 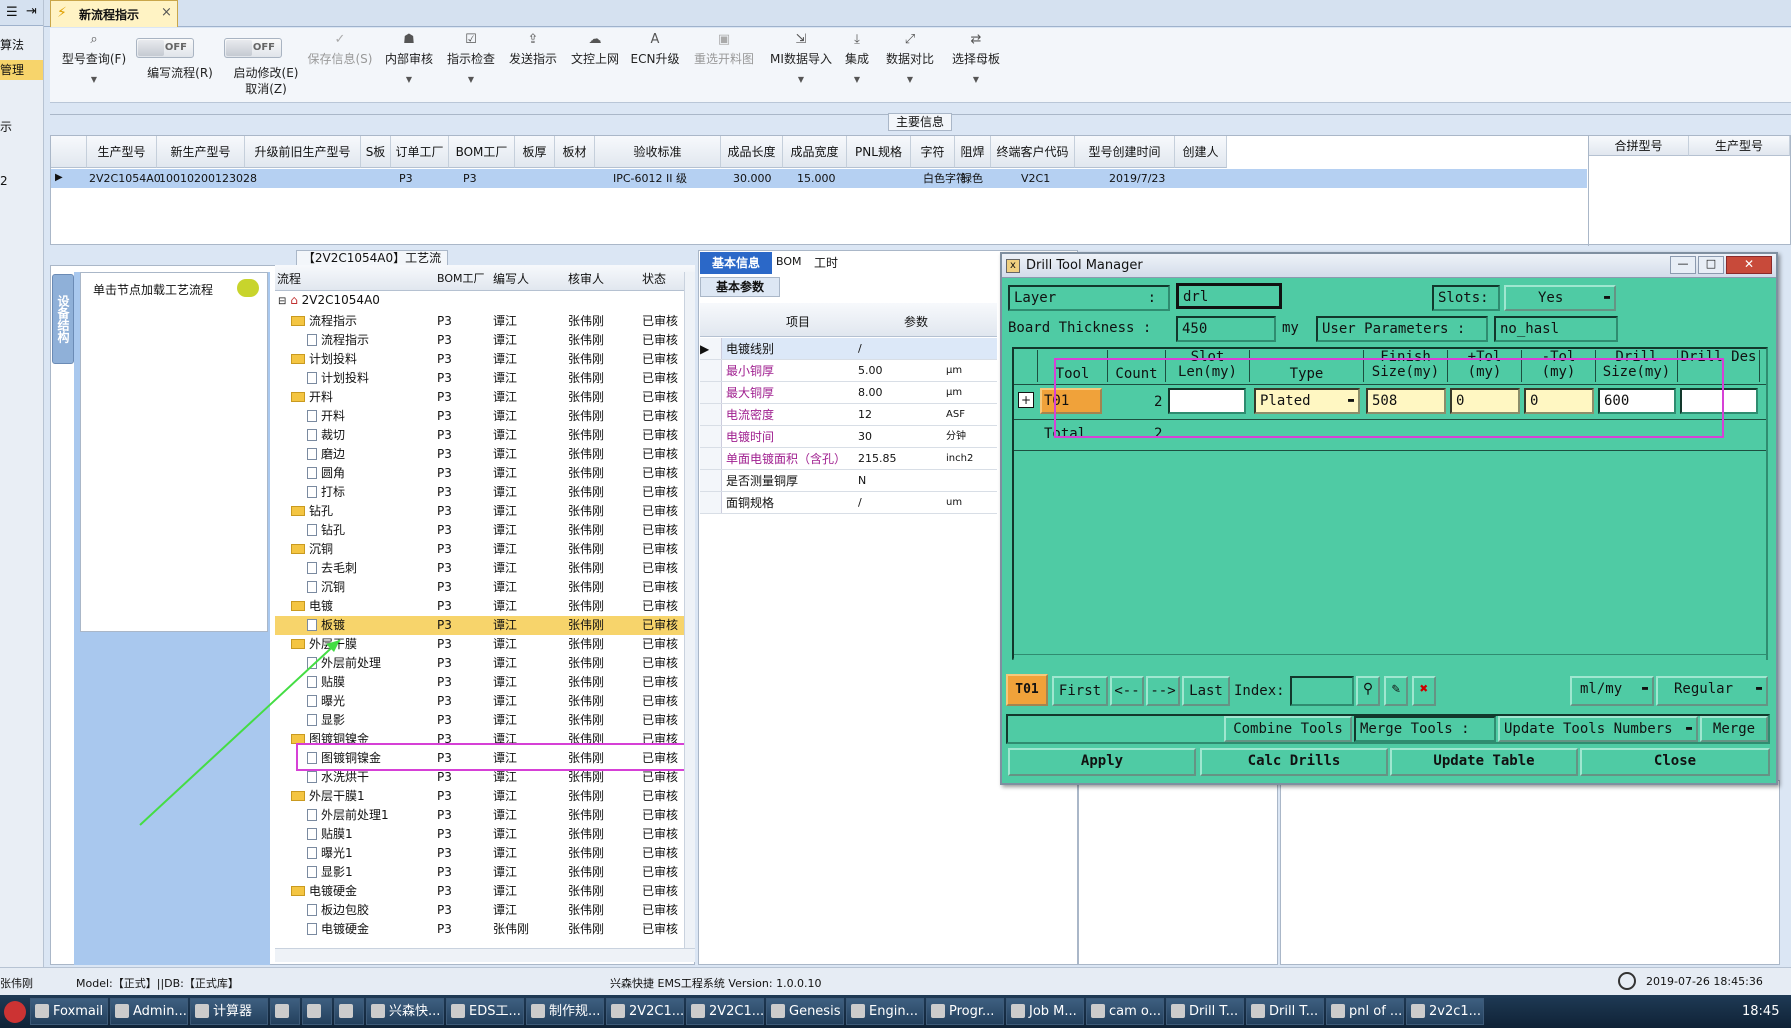 I want to click on edit-icon: ✎, so click(x=1396, y=691).